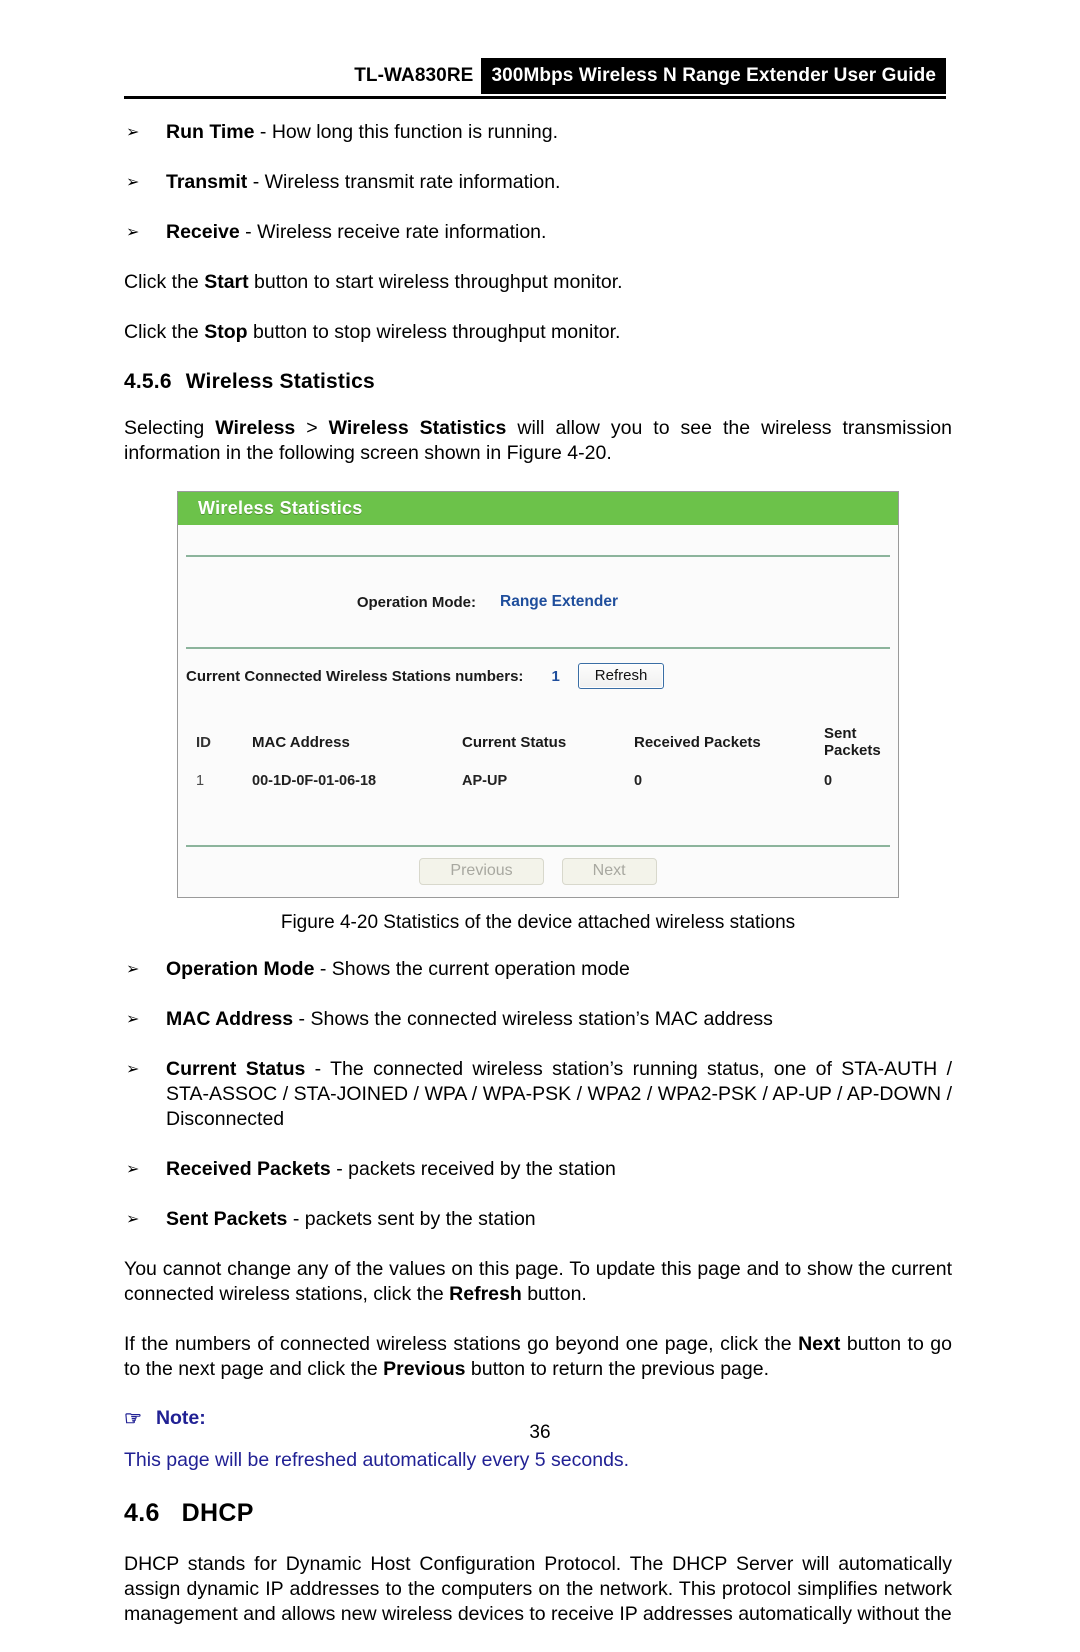 The image size is (1080, 1652). I want to click on list-item-desc: packets sent by the station, so click(420, 1219).